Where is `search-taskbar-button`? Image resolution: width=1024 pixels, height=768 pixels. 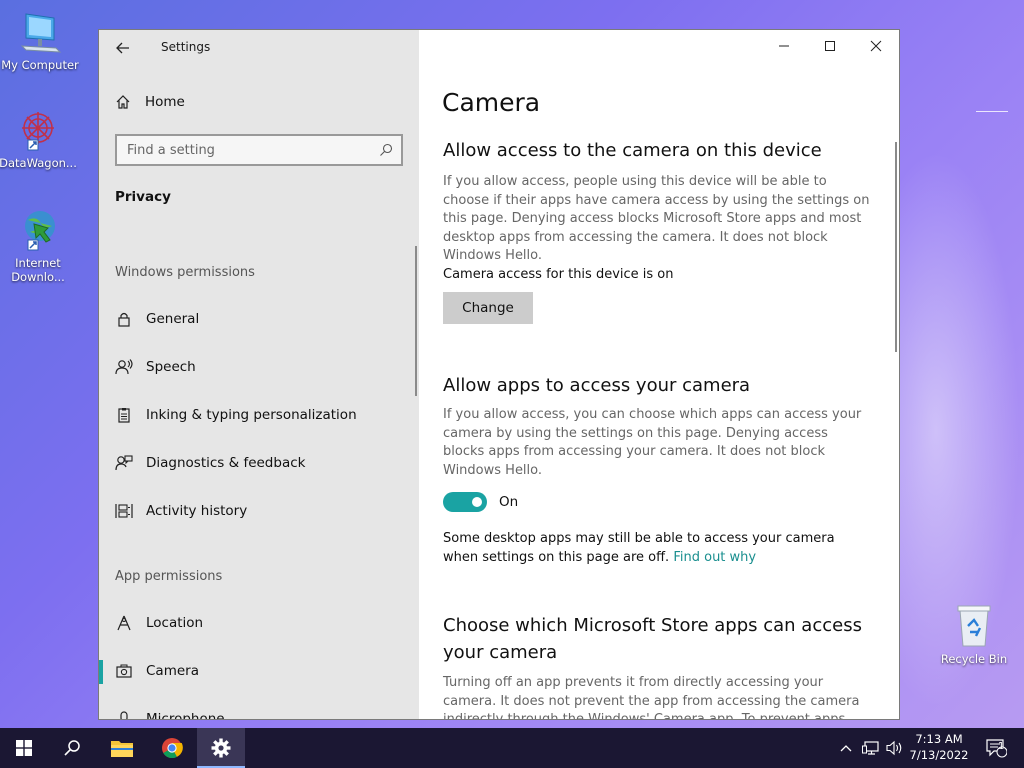
search-taskbar-button is located at coordinates (72, 748).